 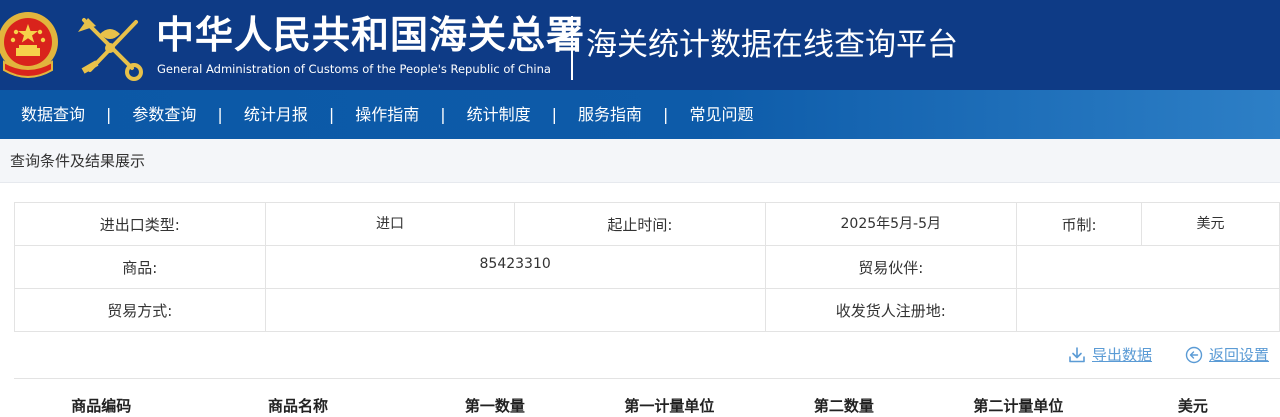 I want to click on results-header-row: 商品编码 商品名称 第一数量 第一计量单位 第二数量 第二计量单位 美元, so click(x=647, y=397).